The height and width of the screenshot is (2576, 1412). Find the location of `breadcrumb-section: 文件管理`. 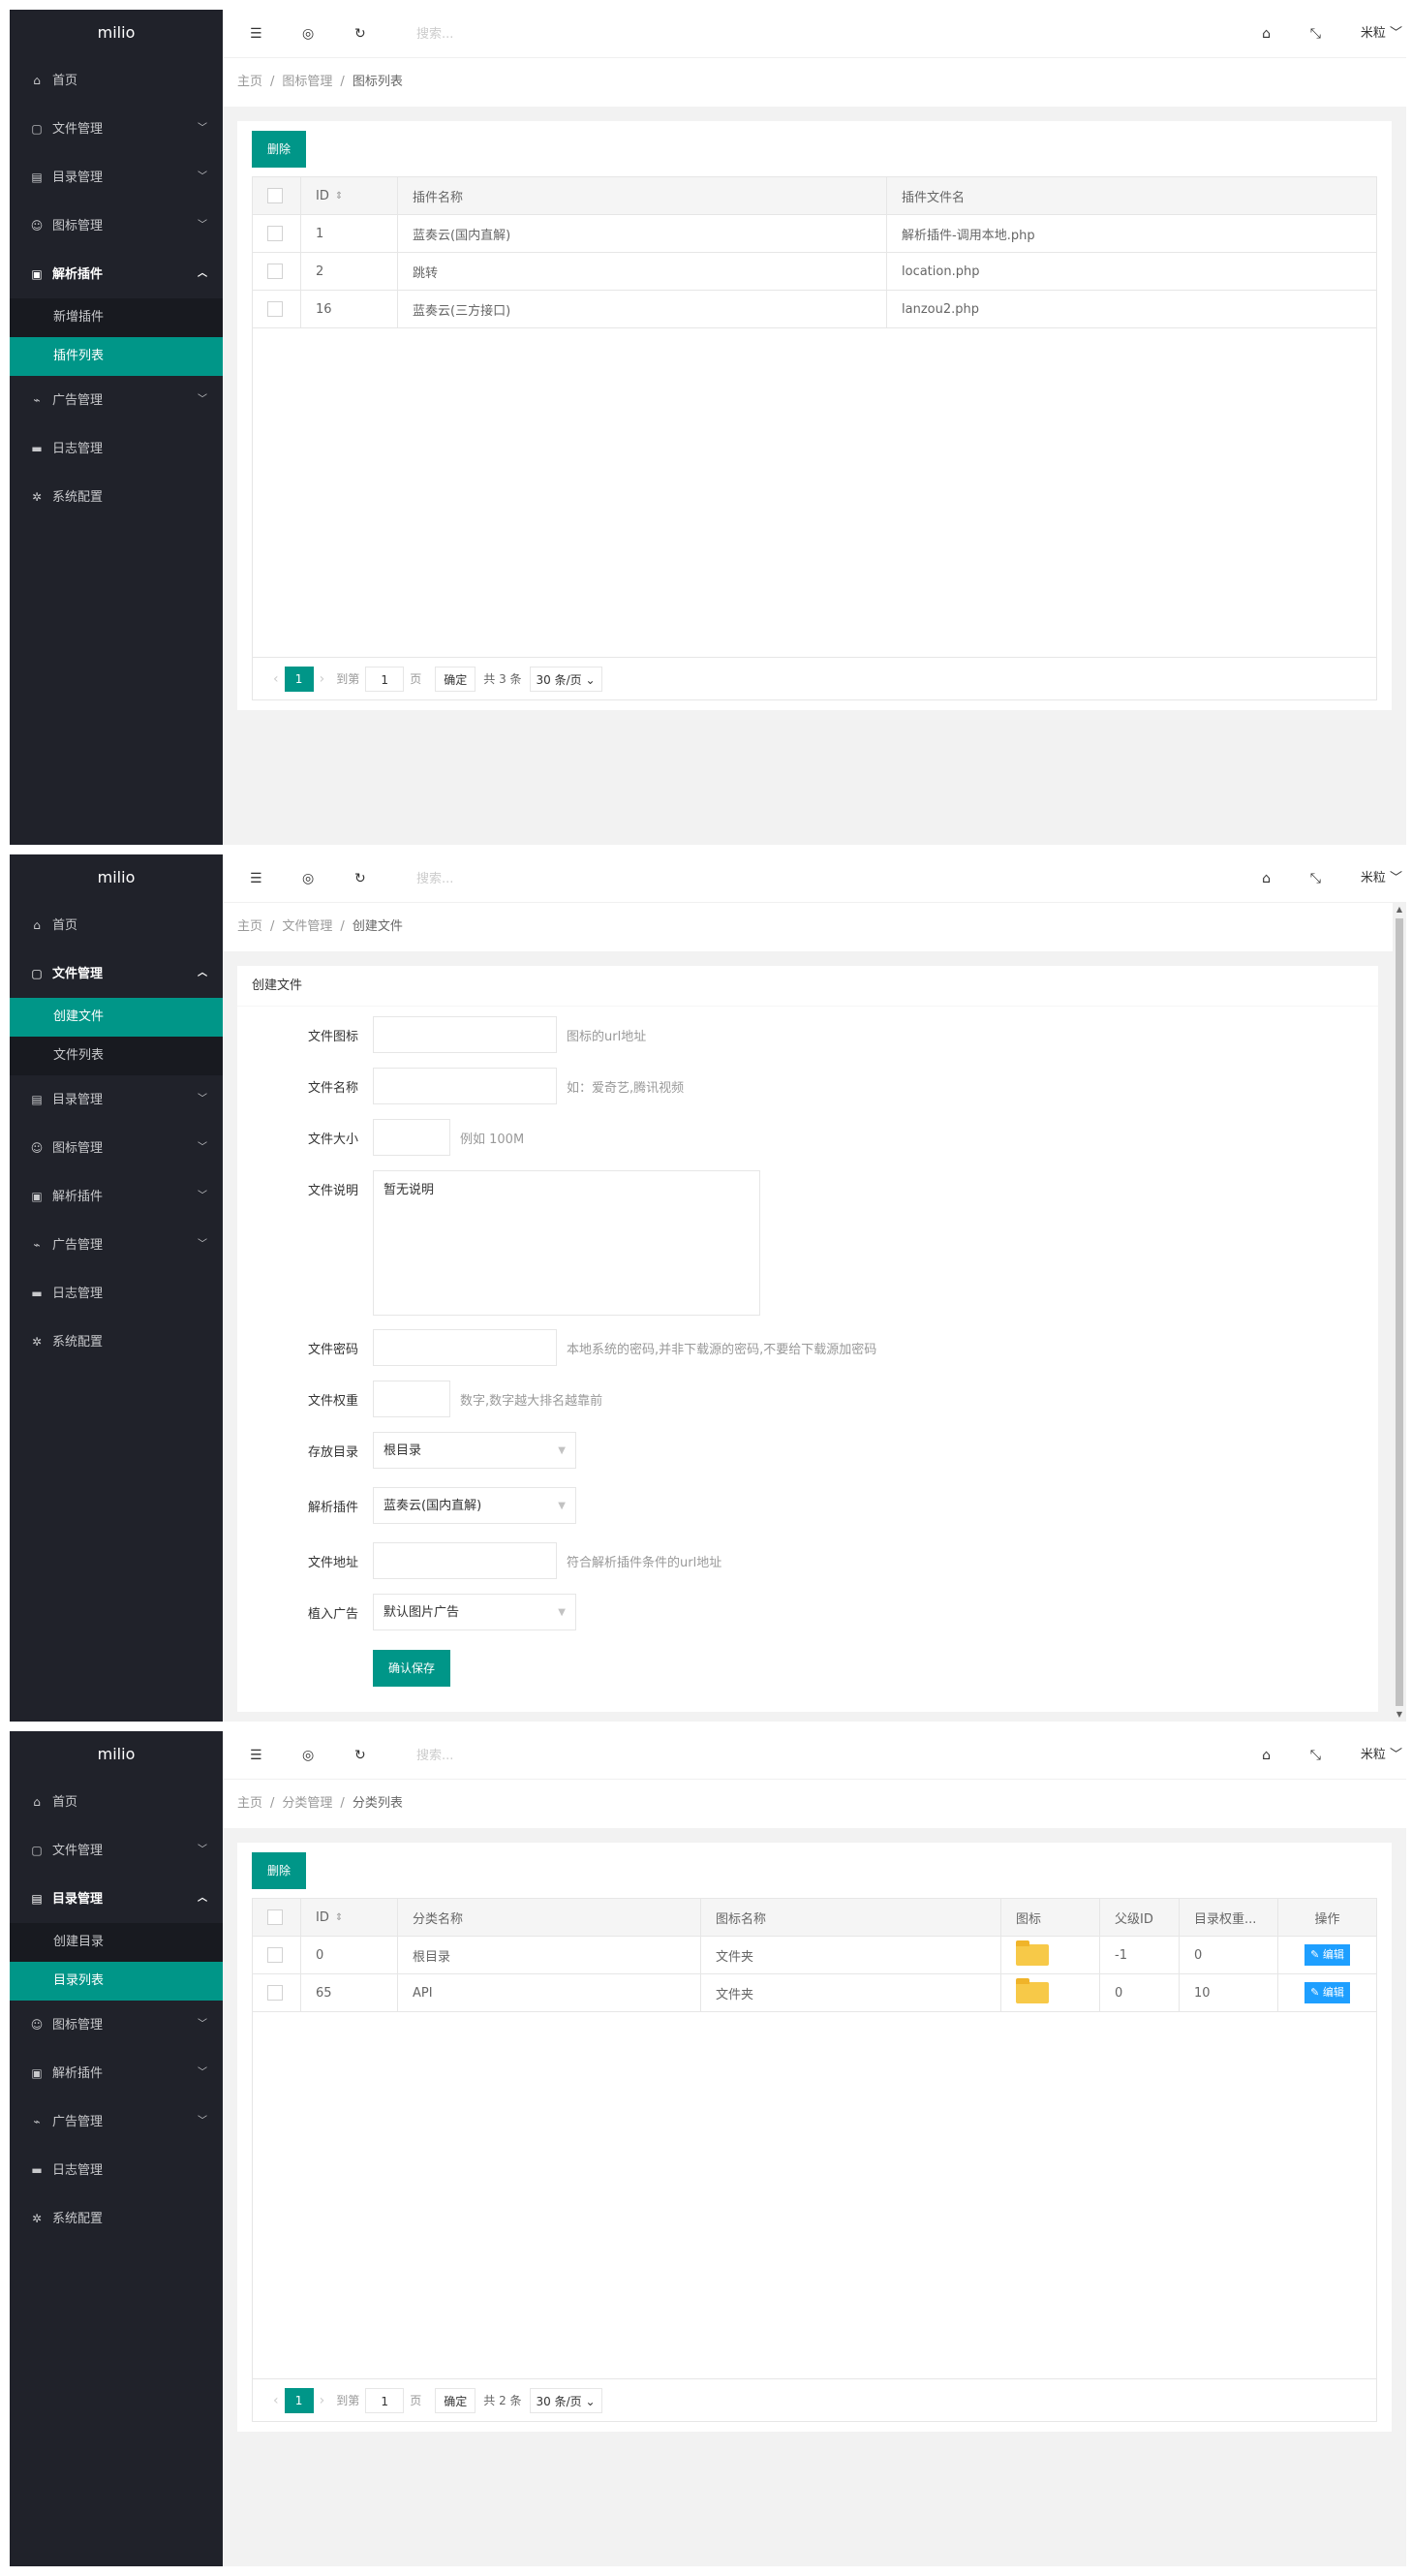

breadcrumb-section: 文件管理 is located at coordinates (307, 926).